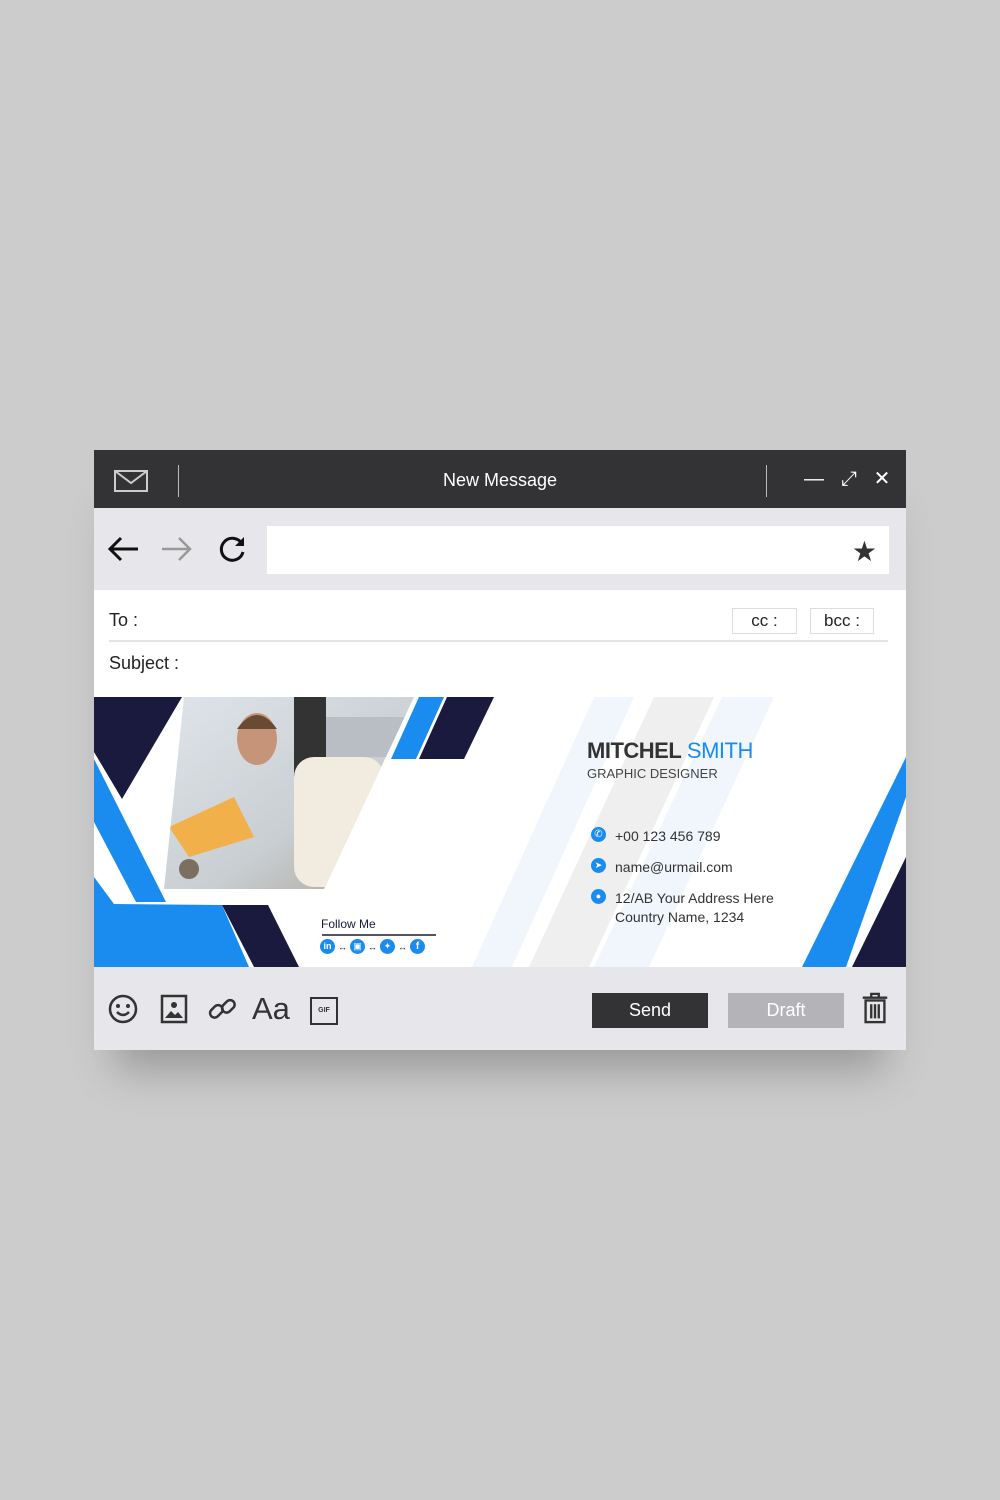 The image size is (1000, 1500). Describe the element at coordinates (123, 549) in the screenshot. I see `back-icon` at that location.